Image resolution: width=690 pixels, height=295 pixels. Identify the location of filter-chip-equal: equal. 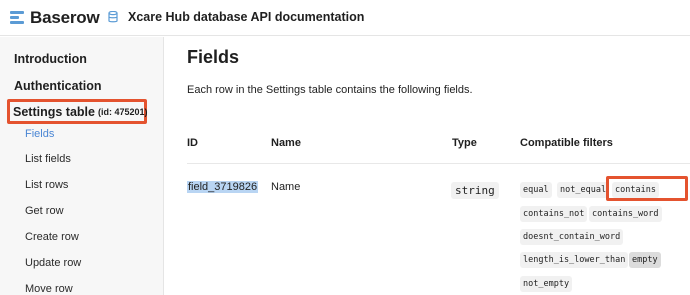
(536, 190).